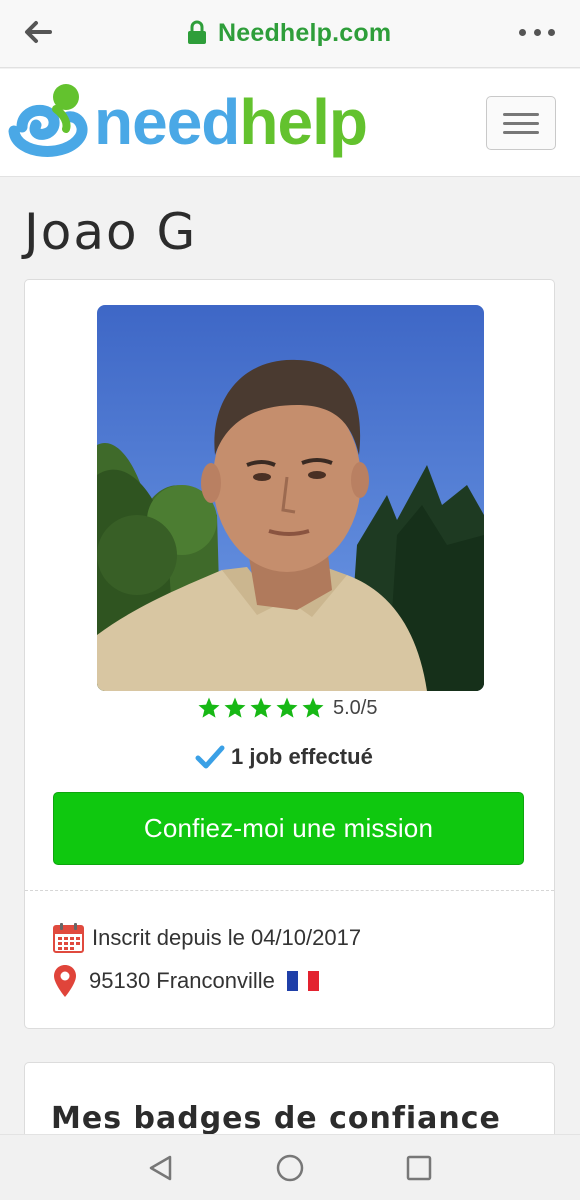  I want to click on registration-info: Inscrit depuis le 04/10/2017, so click(207, 937).